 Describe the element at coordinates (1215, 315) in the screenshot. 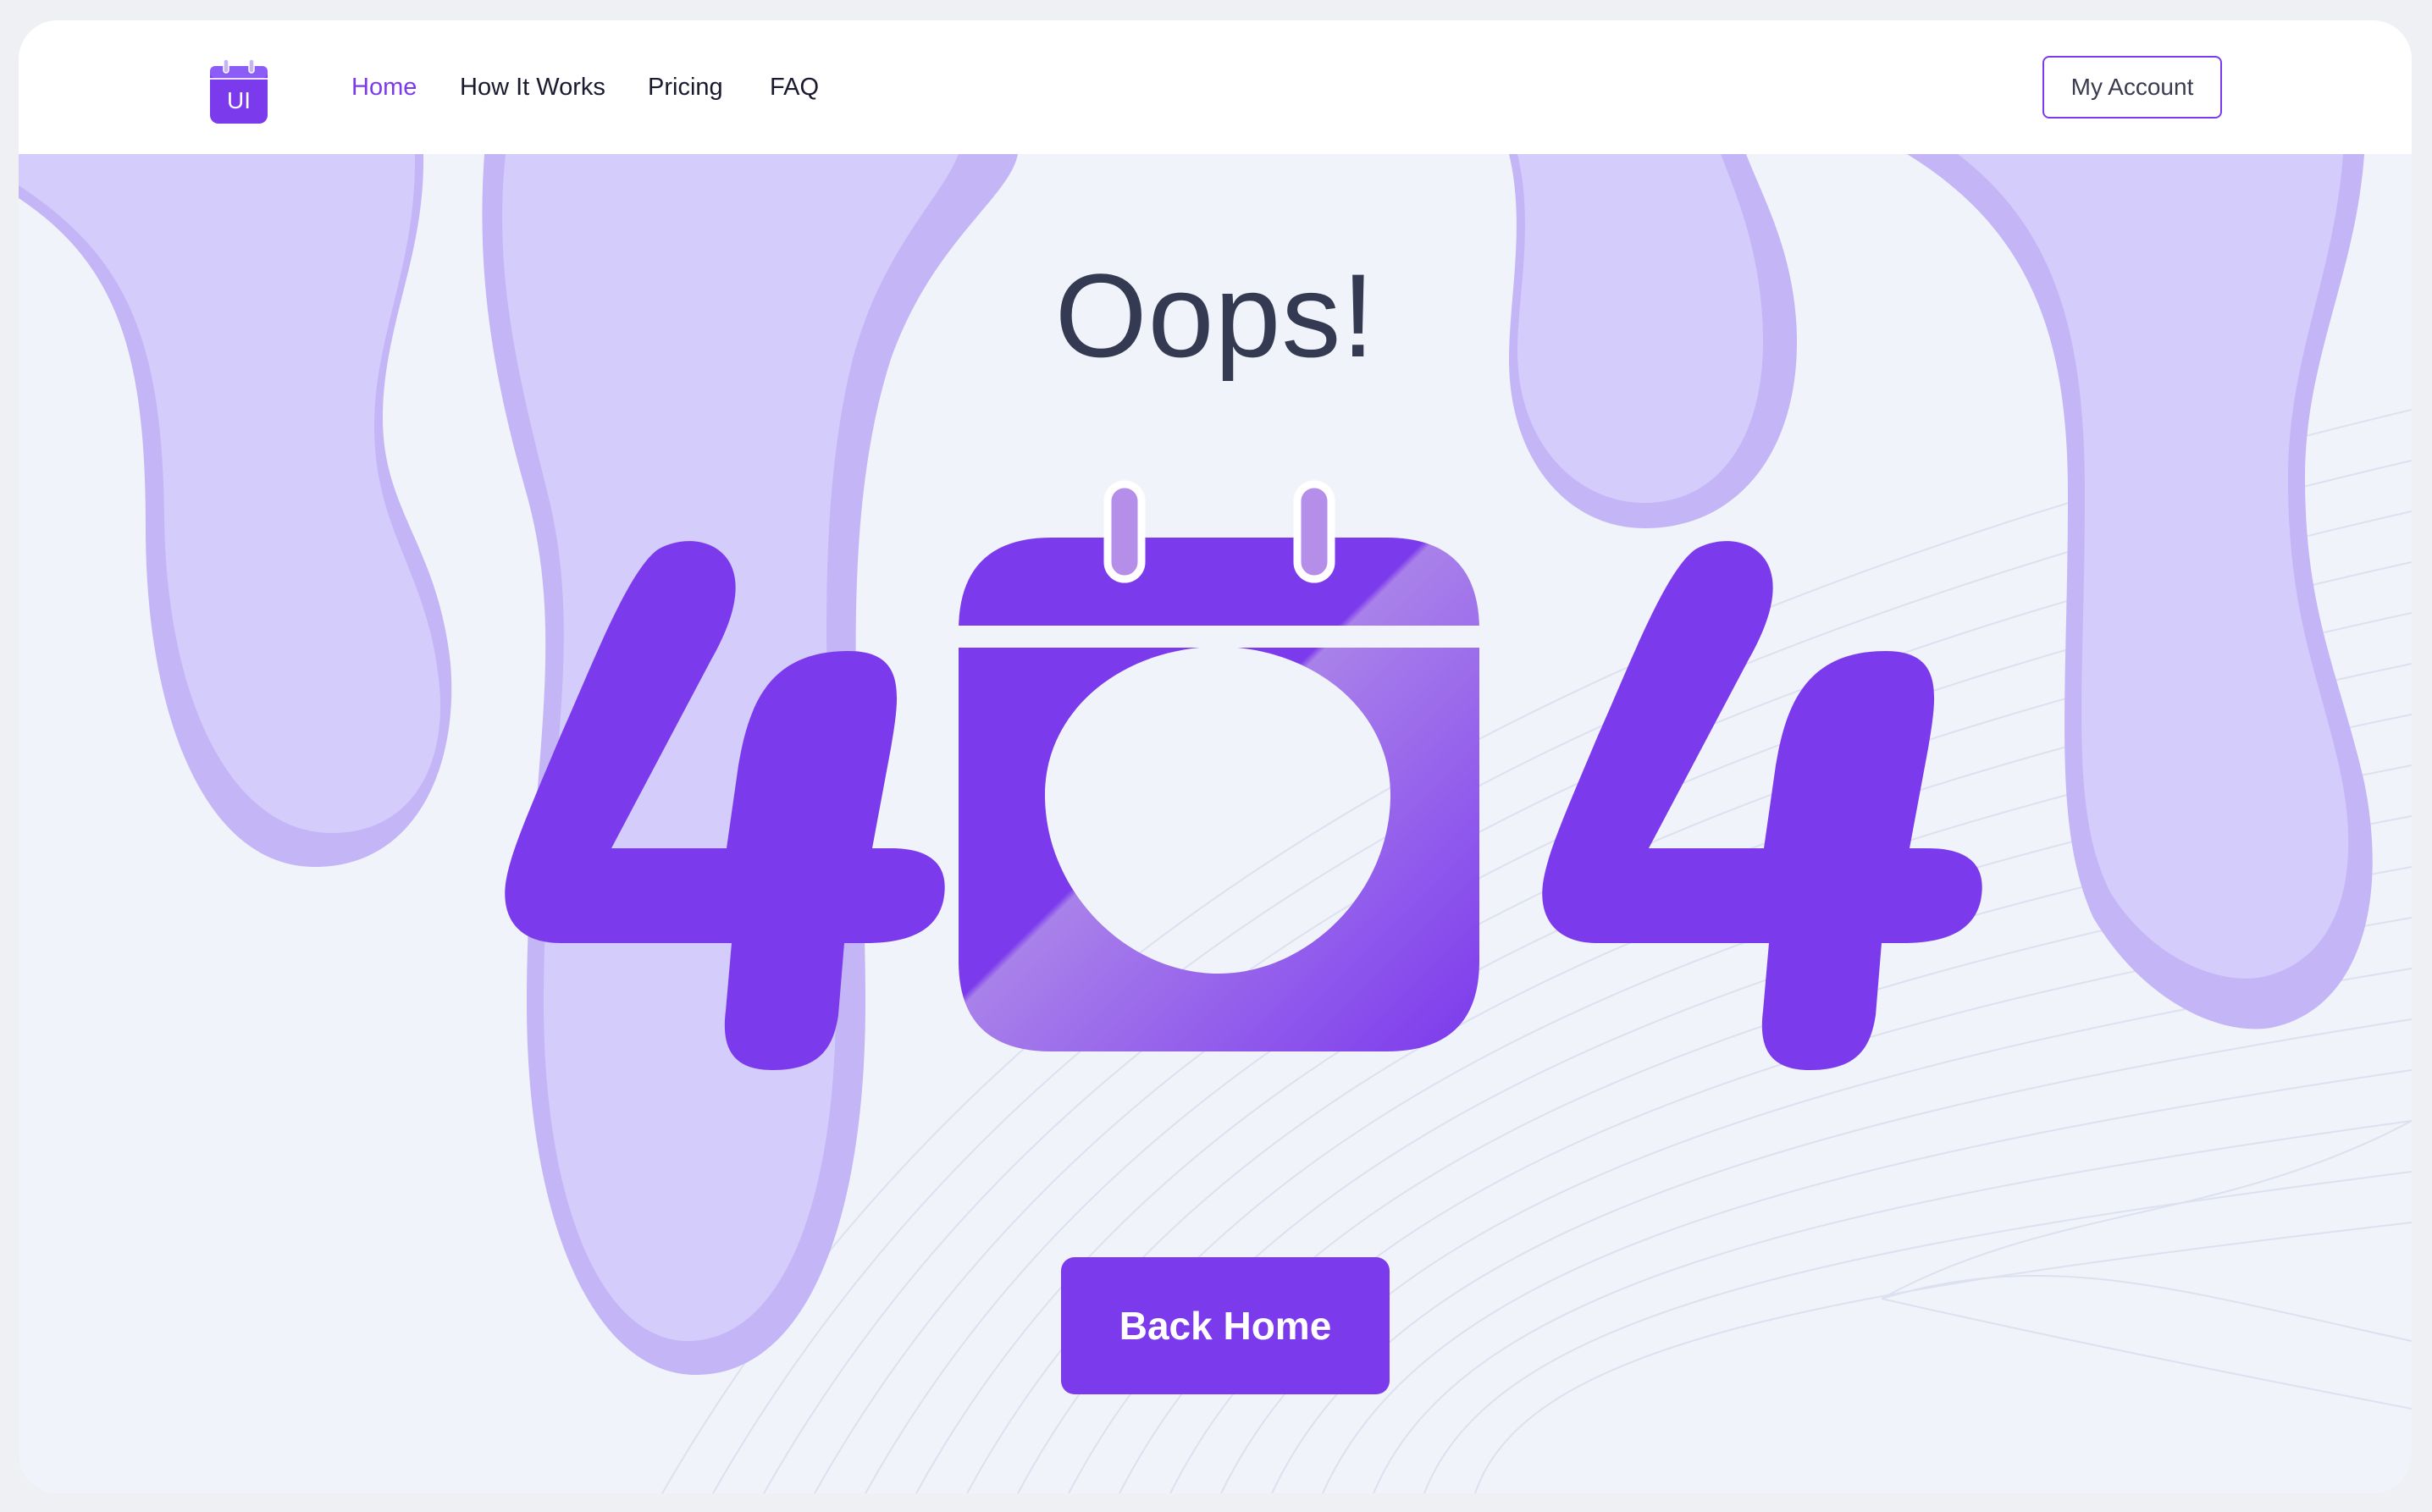

I see `error-heading: Oops!` at that location.